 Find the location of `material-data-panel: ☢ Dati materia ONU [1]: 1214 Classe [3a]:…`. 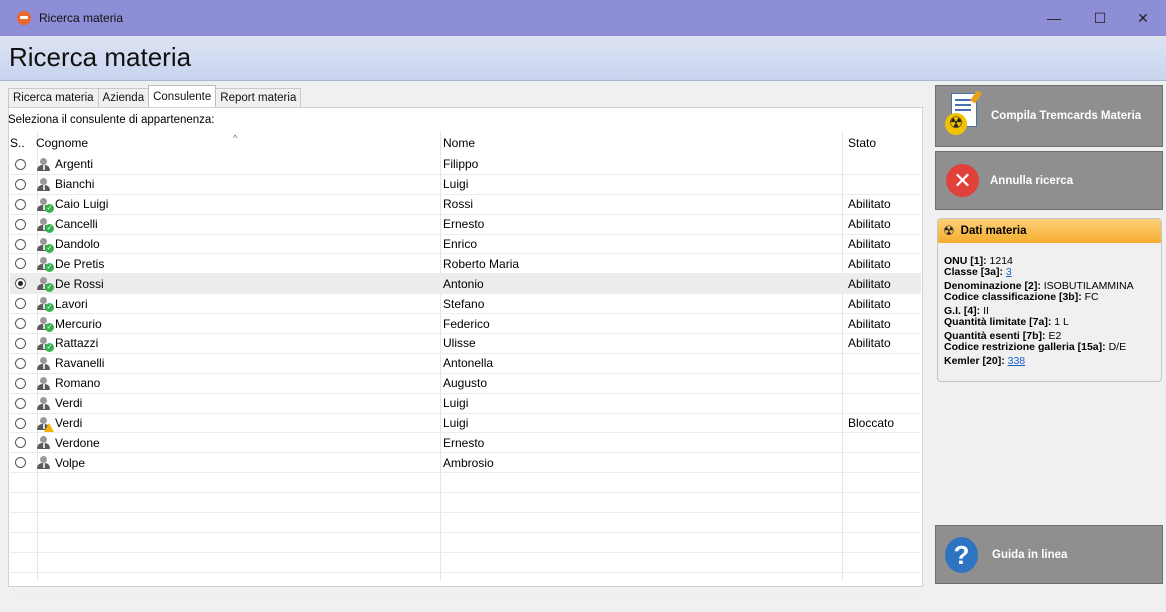

material-data-panel: ☢ Dati materia ONU [1]: 1214 Classe [3a]:… is located at coordinates (1049, 300).